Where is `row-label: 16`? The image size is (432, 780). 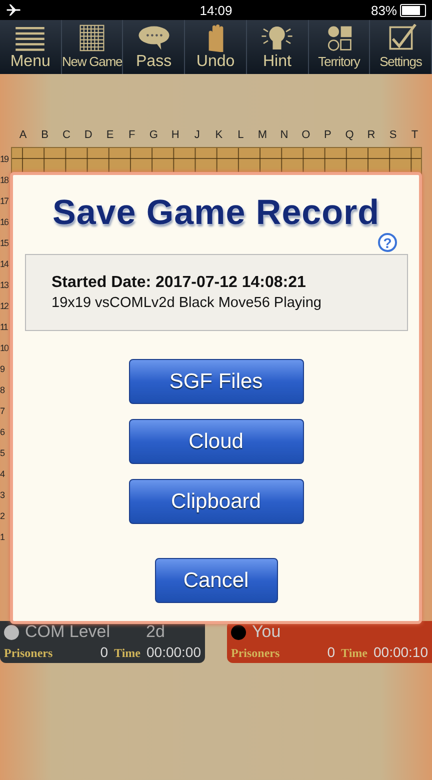 row-label: 16 is located at coordinates (5, 222).